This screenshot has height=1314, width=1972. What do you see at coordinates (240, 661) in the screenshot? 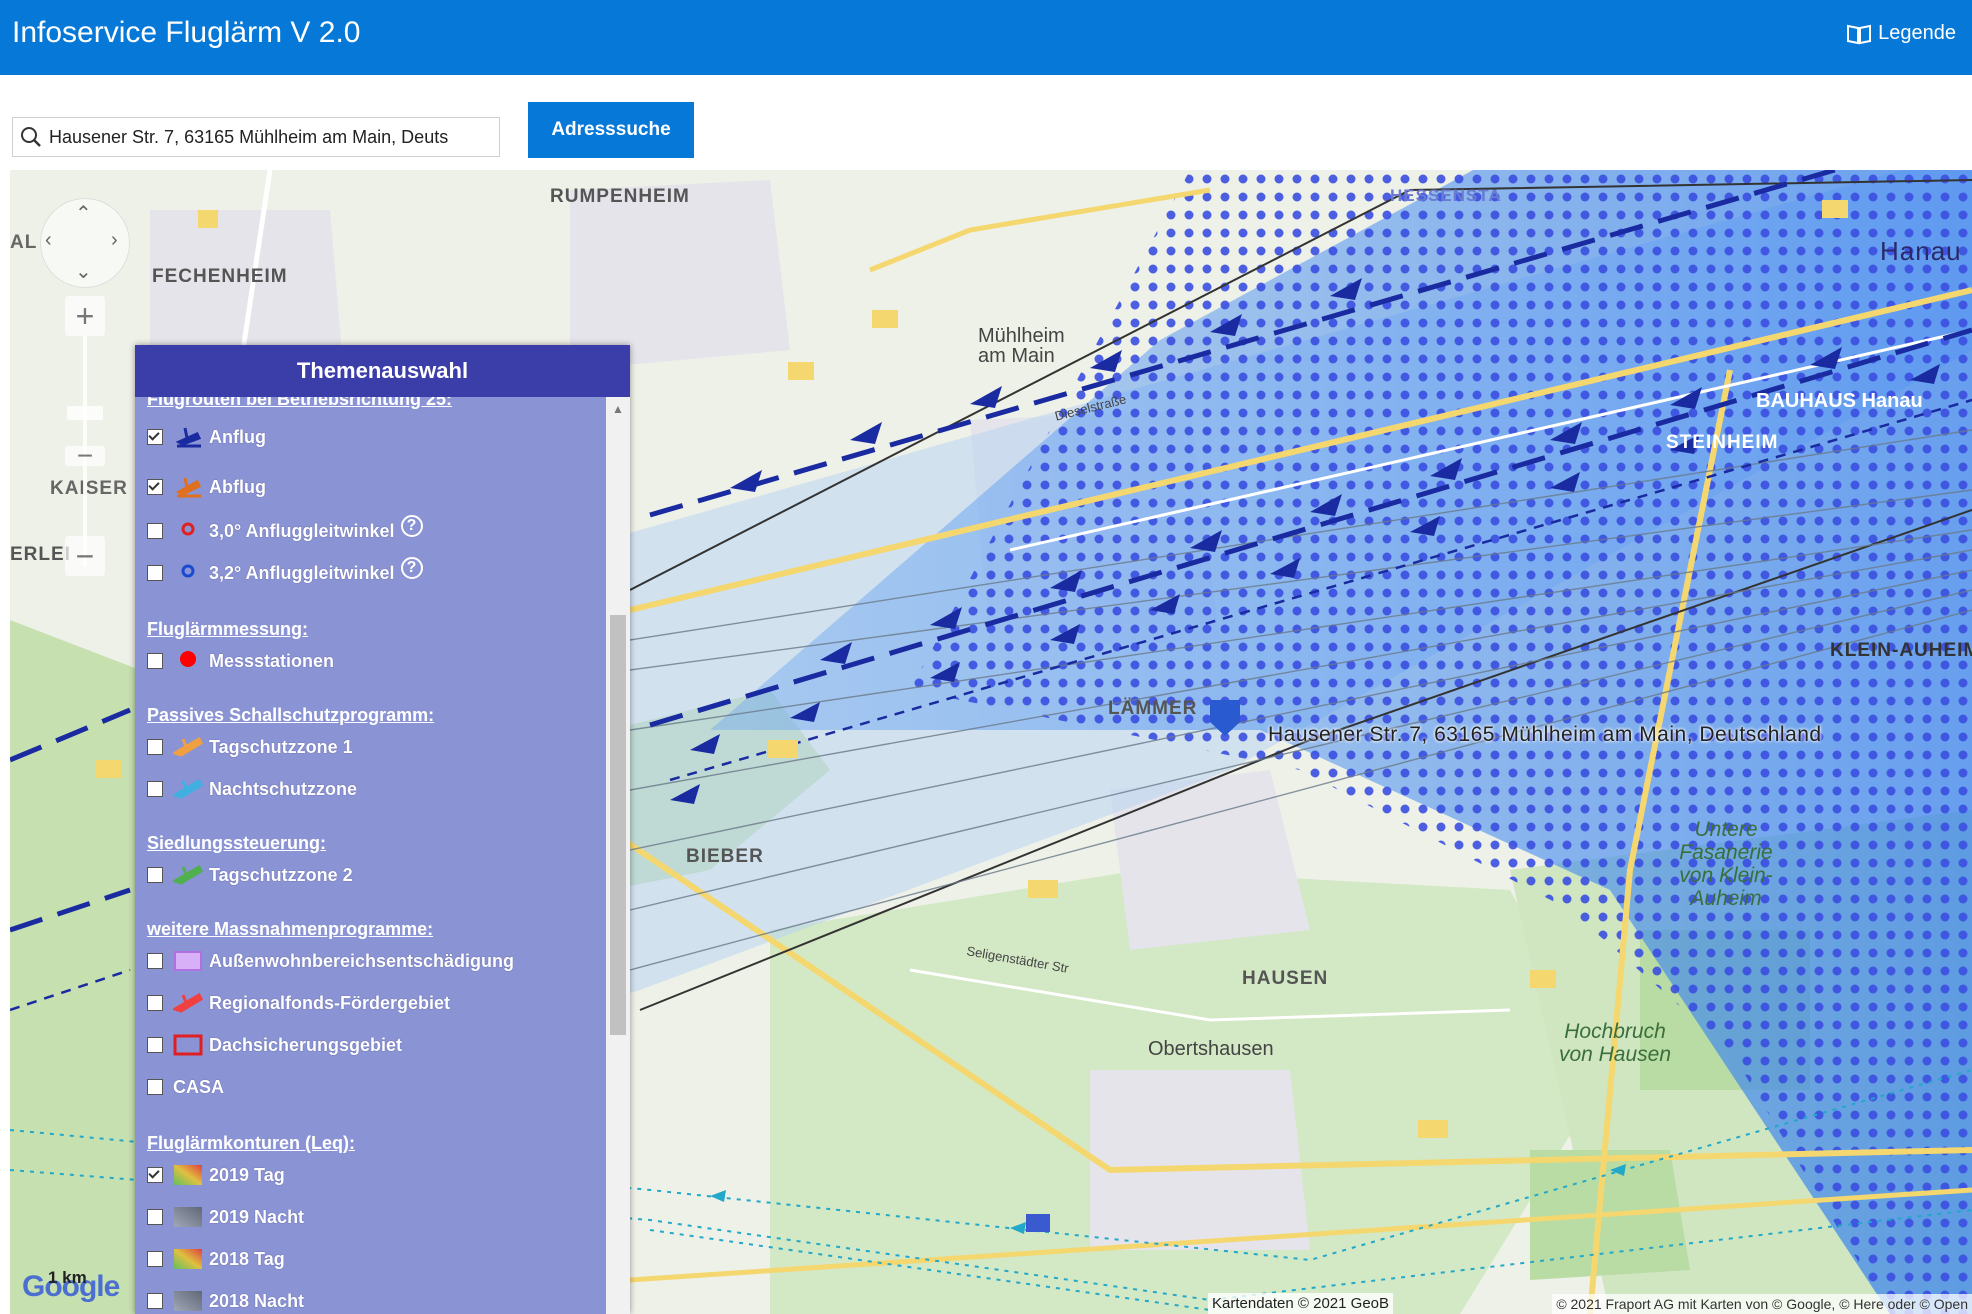
I see `layer-messstationen: Messstationen` at bounding box center [240, 661].